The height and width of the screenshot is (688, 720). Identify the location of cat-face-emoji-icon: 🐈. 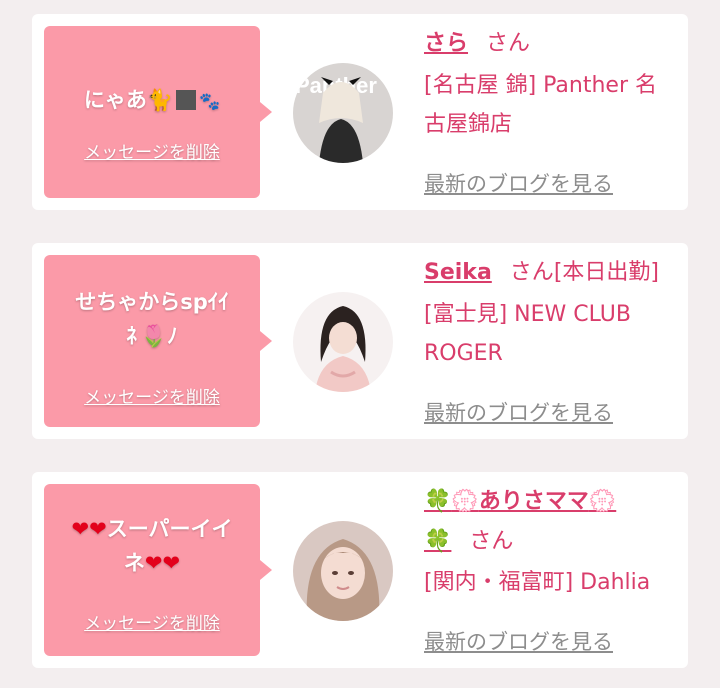
(159, 100).